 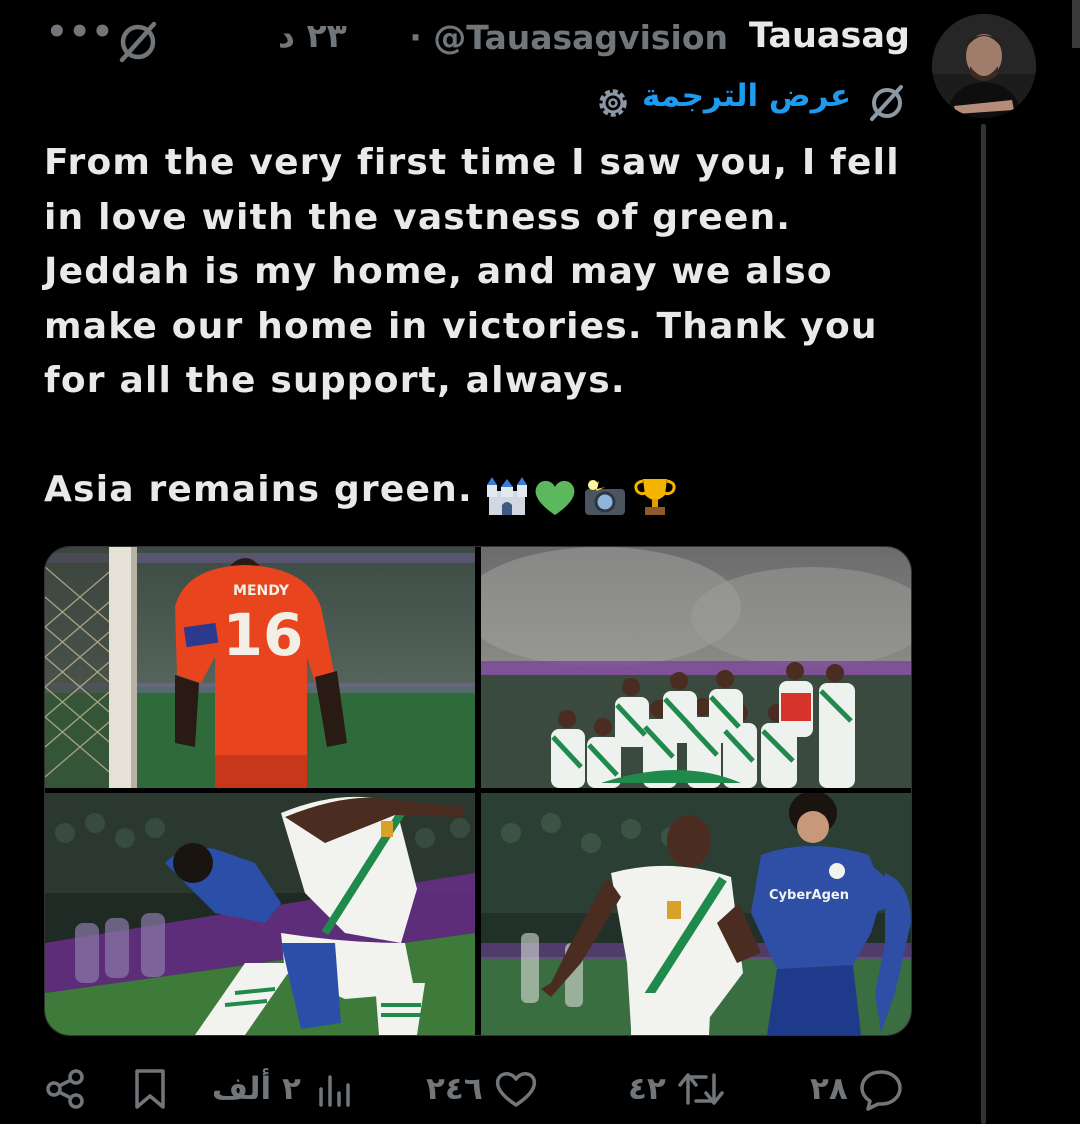 I want to click on share-button, so click(x=66, y=1089).